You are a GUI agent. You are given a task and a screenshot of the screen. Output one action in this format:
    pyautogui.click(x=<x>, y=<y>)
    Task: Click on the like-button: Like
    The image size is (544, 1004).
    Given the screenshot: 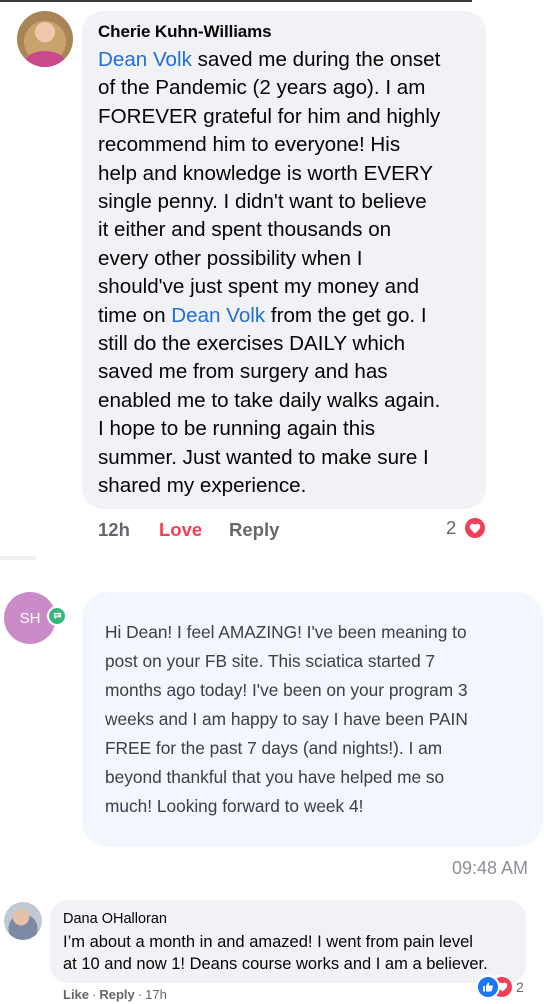 What is the action you would take?
    pyautogui.click(x=76, y=994)
    